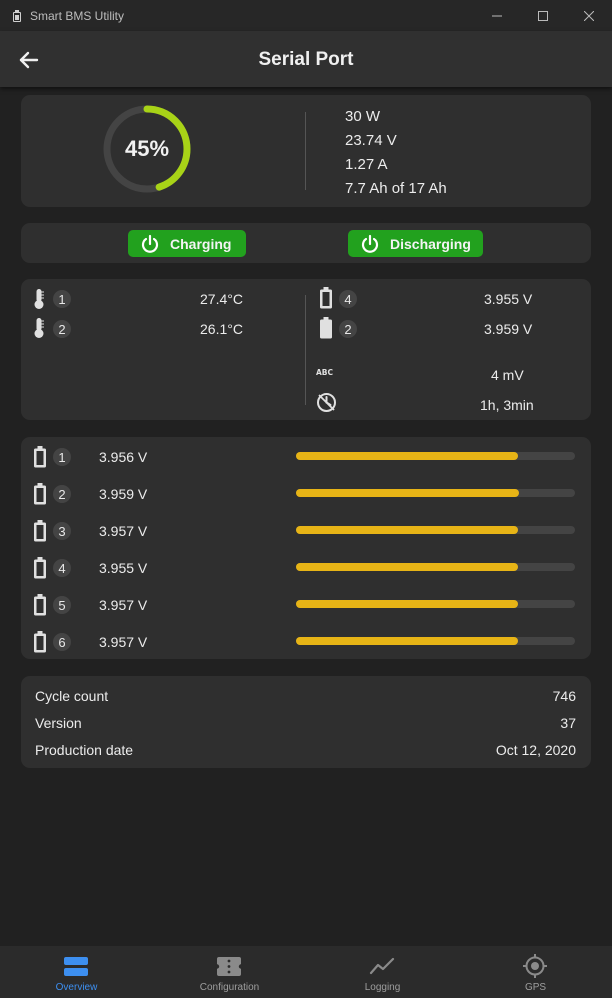 This screenshot has width=612, height=998. I want to click on nav-gps-label: GPS, so click(535, 987).